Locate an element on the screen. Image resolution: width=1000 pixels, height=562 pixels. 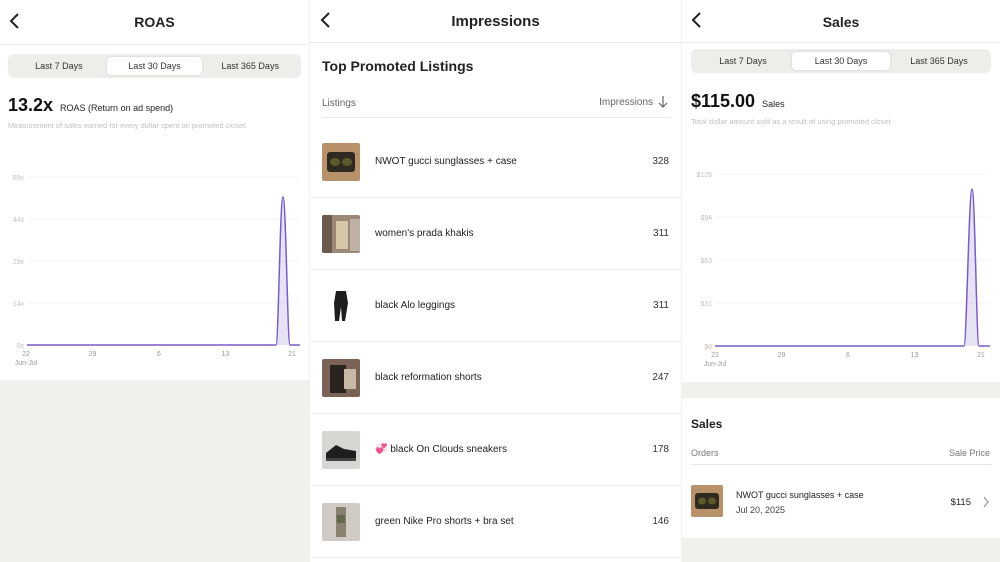
order-date: Jul 20, 2025 is located at coordinates (761, 510).